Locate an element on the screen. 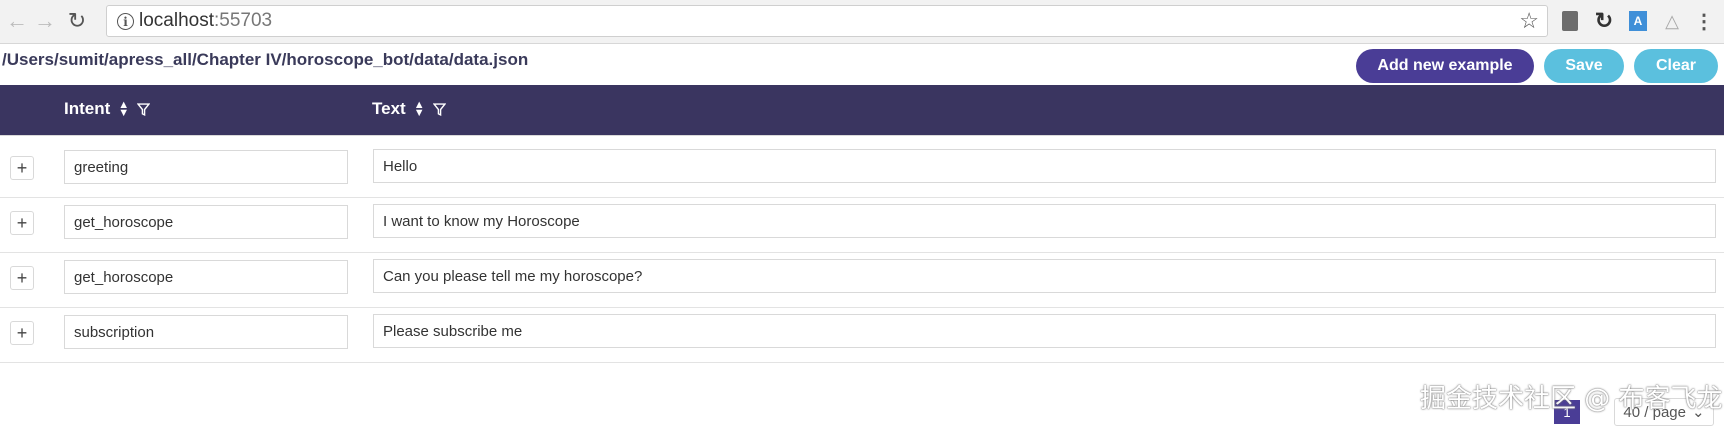 The height and width of the screenshot is (428, 1724). text-field: I want to know my Horoscope is located at coordinates (1044, 221).